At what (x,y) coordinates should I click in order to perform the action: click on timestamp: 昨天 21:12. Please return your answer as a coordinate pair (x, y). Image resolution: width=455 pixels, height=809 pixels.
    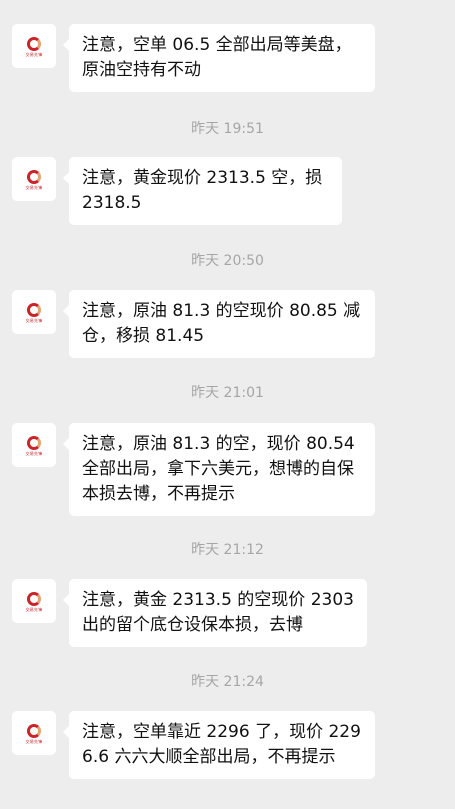
    Looking at the image, I should click on (227, 550).